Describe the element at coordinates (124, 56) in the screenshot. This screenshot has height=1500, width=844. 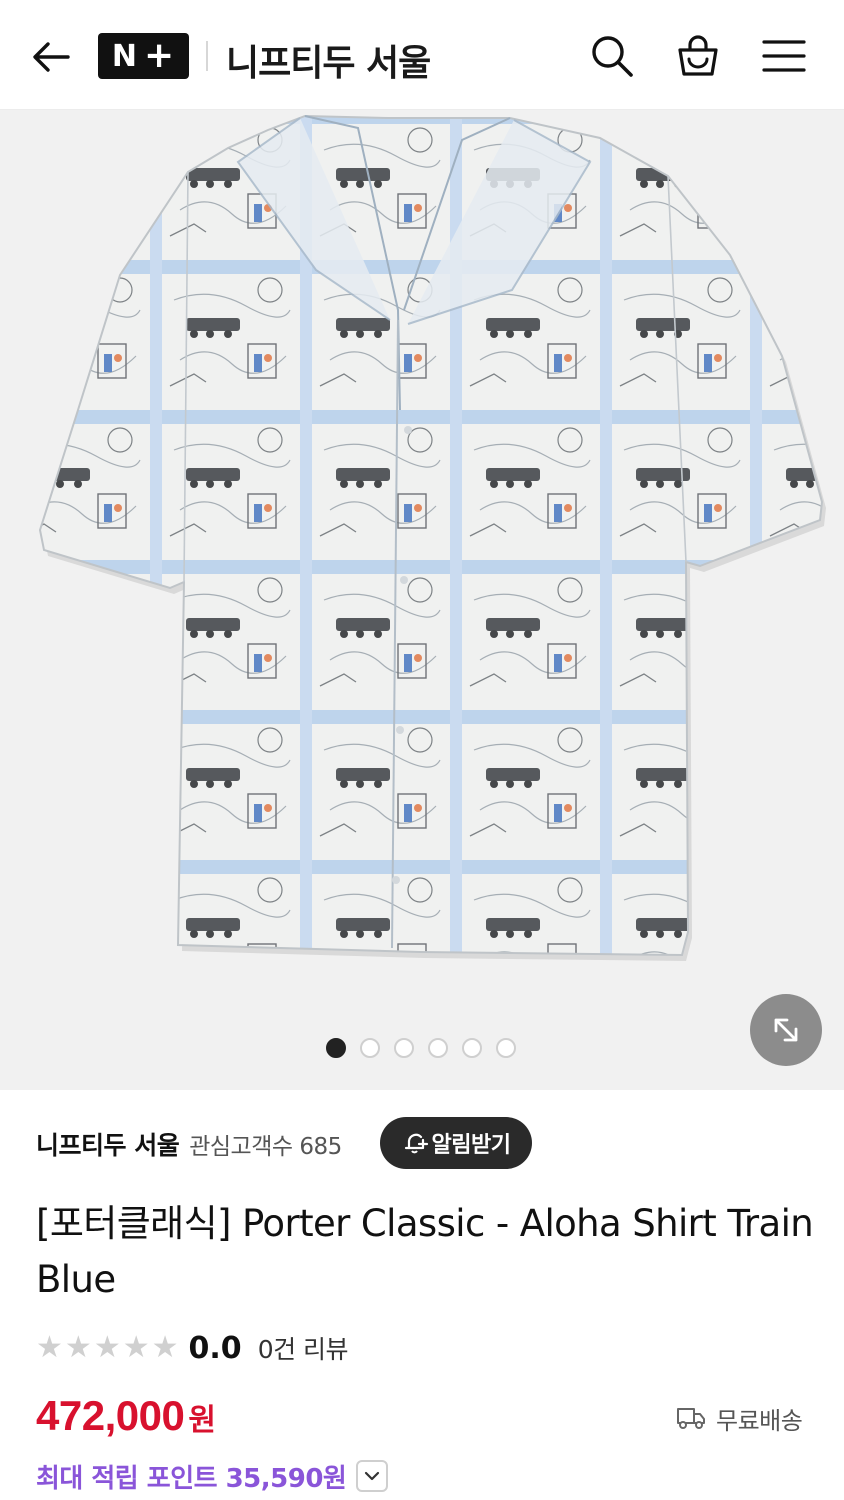
I see `logo-text: N` at that location.